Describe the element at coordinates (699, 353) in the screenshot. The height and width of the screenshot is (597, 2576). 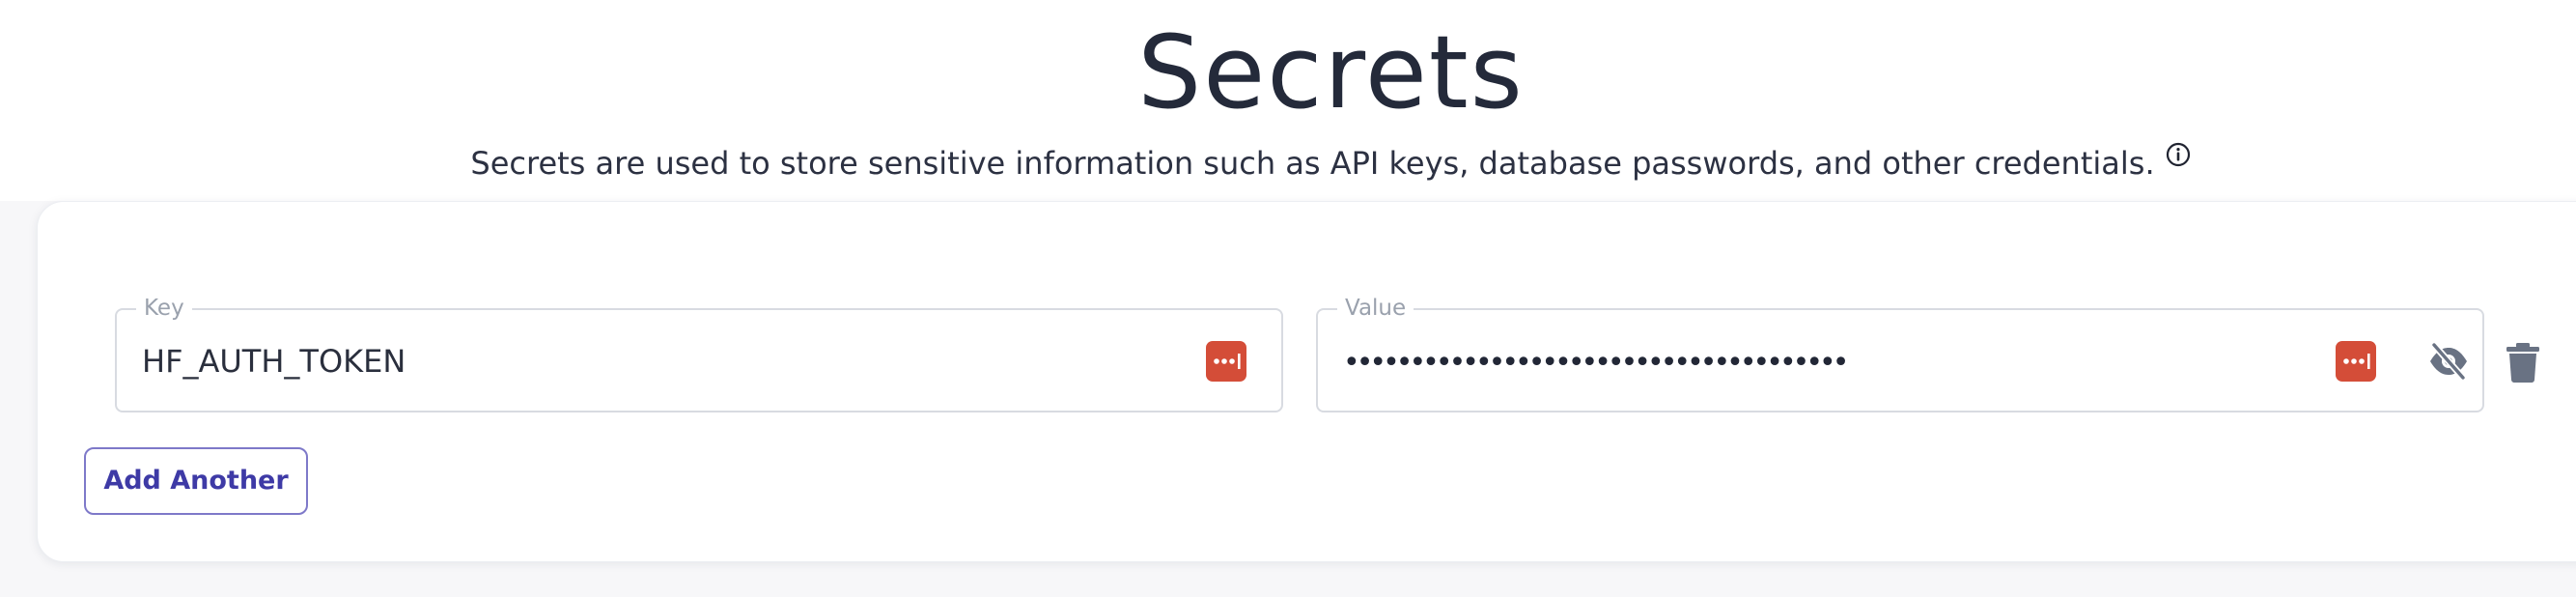
I see `secret-key-field: Key HF_AUTH_TOKEN` at that location.